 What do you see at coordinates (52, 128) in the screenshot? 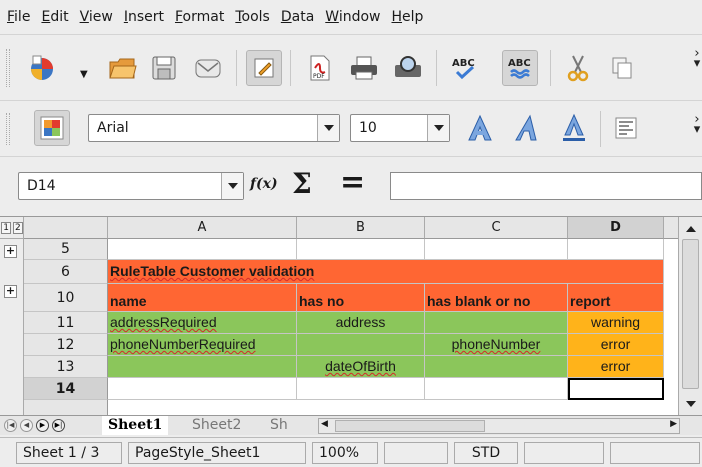
I see `styles-button` at bounding box center [52, 128].